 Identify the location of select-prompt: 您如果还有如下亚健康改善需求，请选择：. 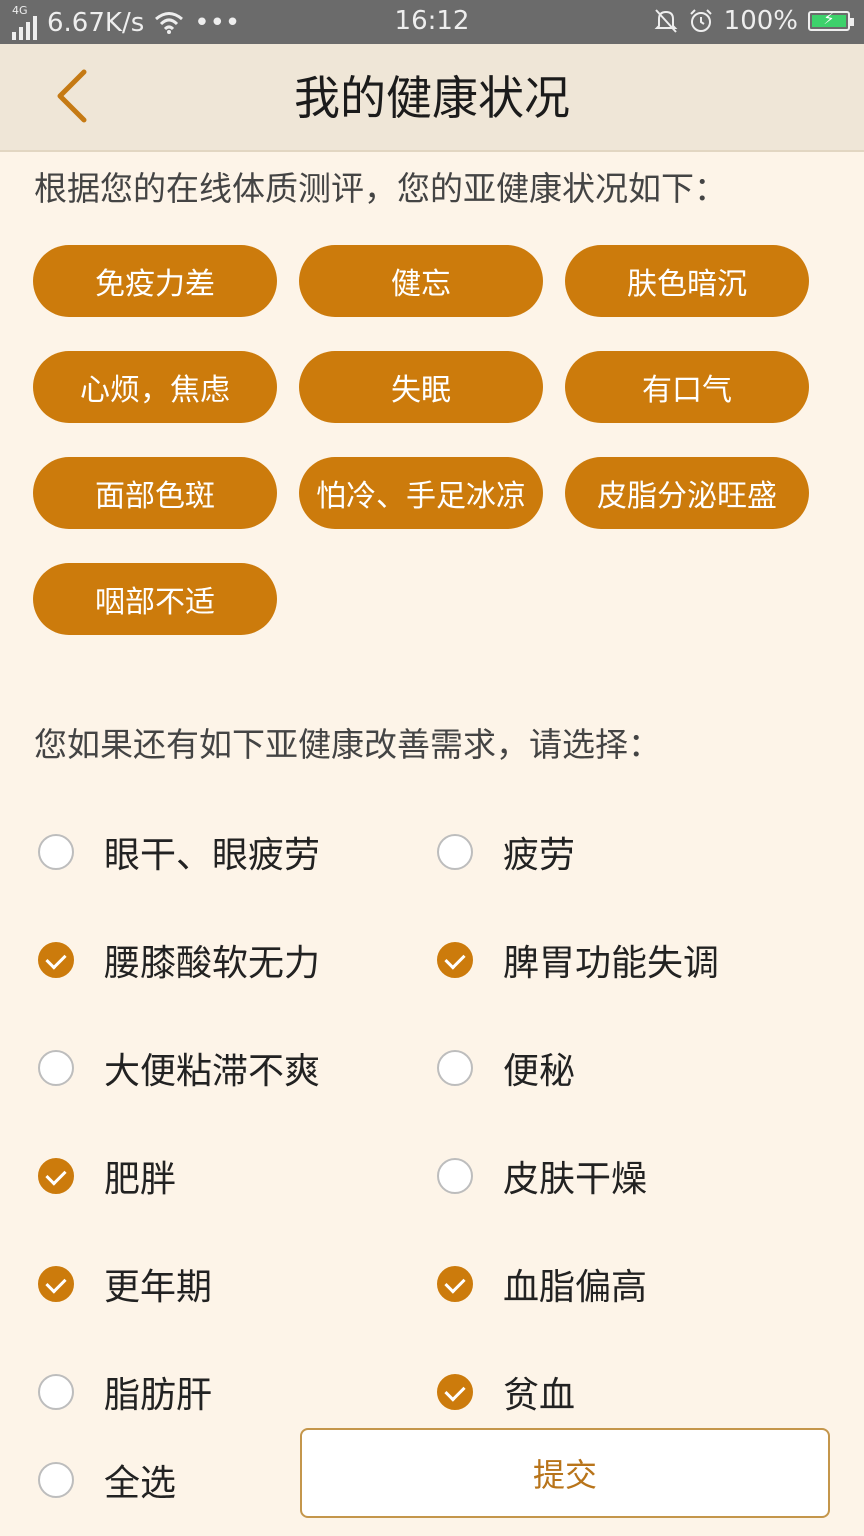
(347, 744).